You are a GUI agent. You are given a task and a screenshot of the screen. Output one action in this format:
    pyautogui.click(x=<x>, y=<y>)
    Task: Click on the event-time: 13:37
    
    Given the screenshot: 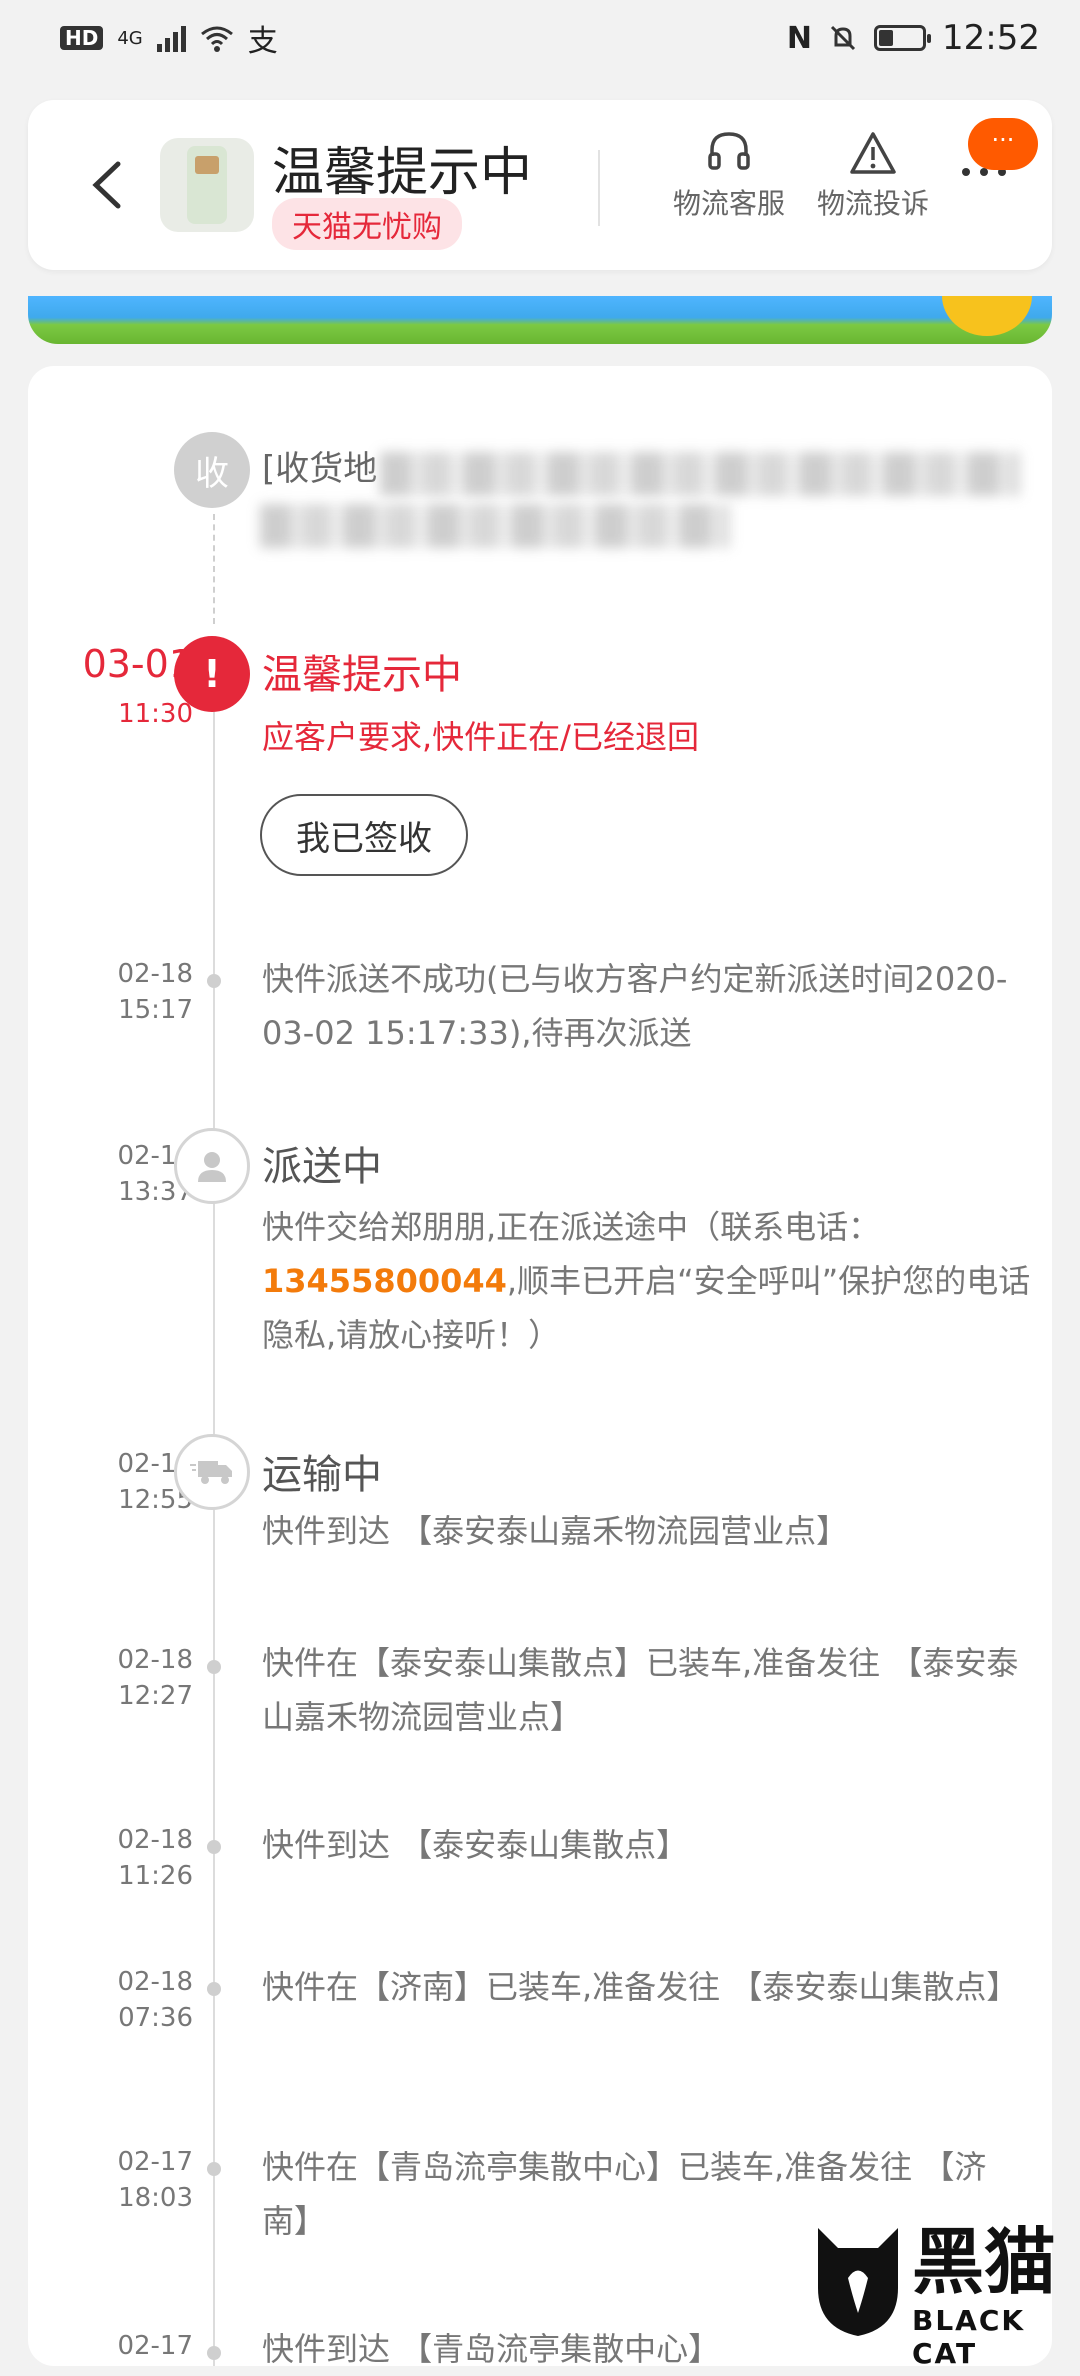 What is the action you would take?
    pyautogui.click(x=155, y=1192)
    